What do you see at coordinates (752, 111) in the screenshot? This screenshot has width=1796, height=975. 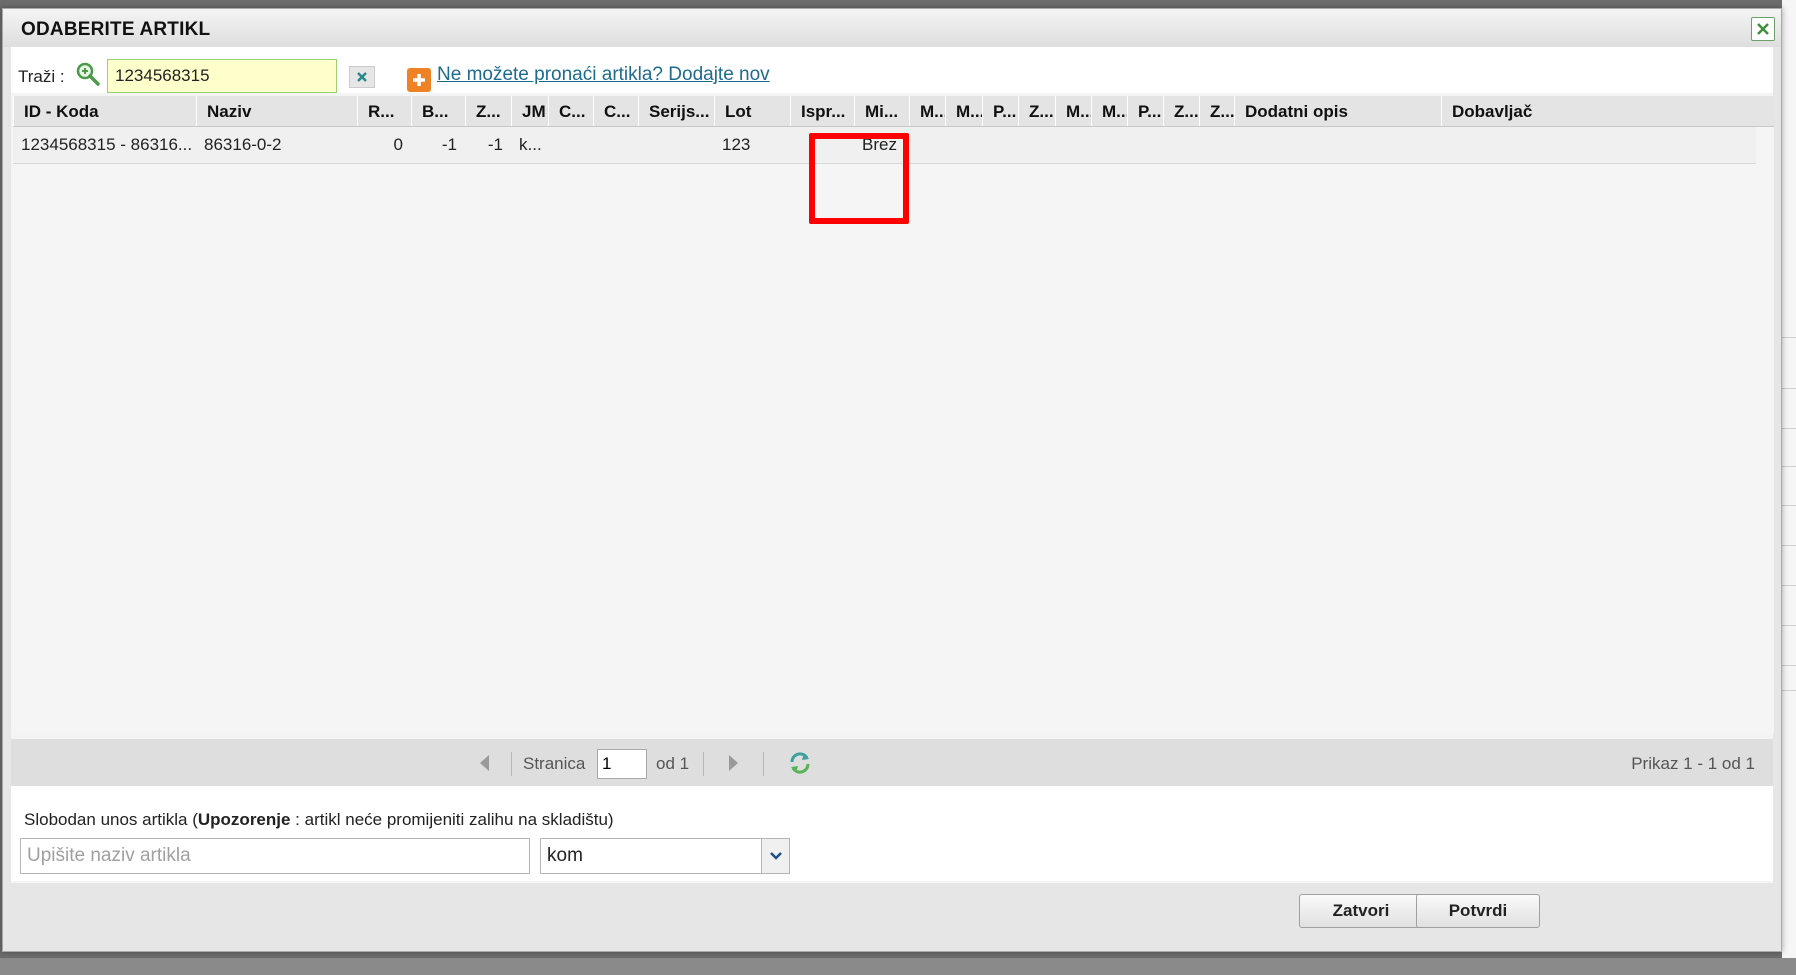 I see `column-header: Lot` at bounding box center [752, 111].